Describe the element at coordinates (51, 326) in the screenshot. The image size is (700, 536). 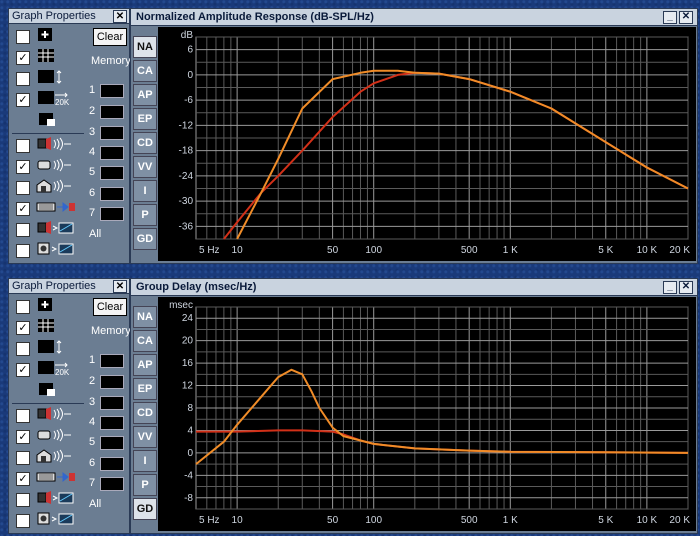
I see `grid-icon` at that location.